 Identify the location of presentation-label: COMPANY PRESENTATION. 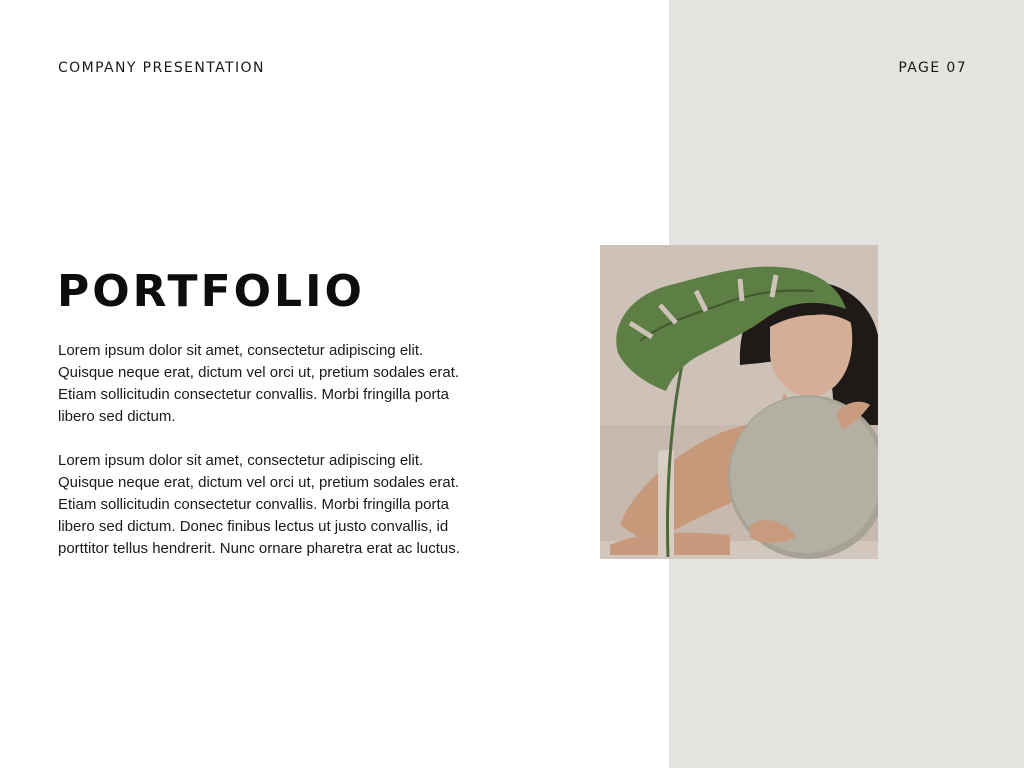
(161, 68).